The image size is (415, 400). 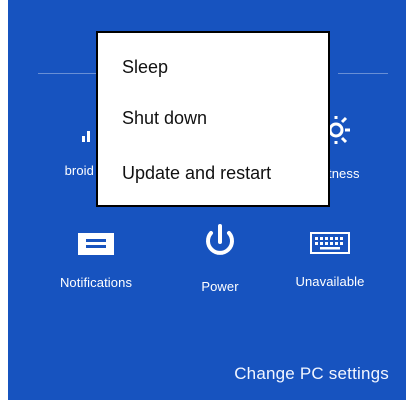 I want to click on brightness-icon, so click(x=354, y=131).